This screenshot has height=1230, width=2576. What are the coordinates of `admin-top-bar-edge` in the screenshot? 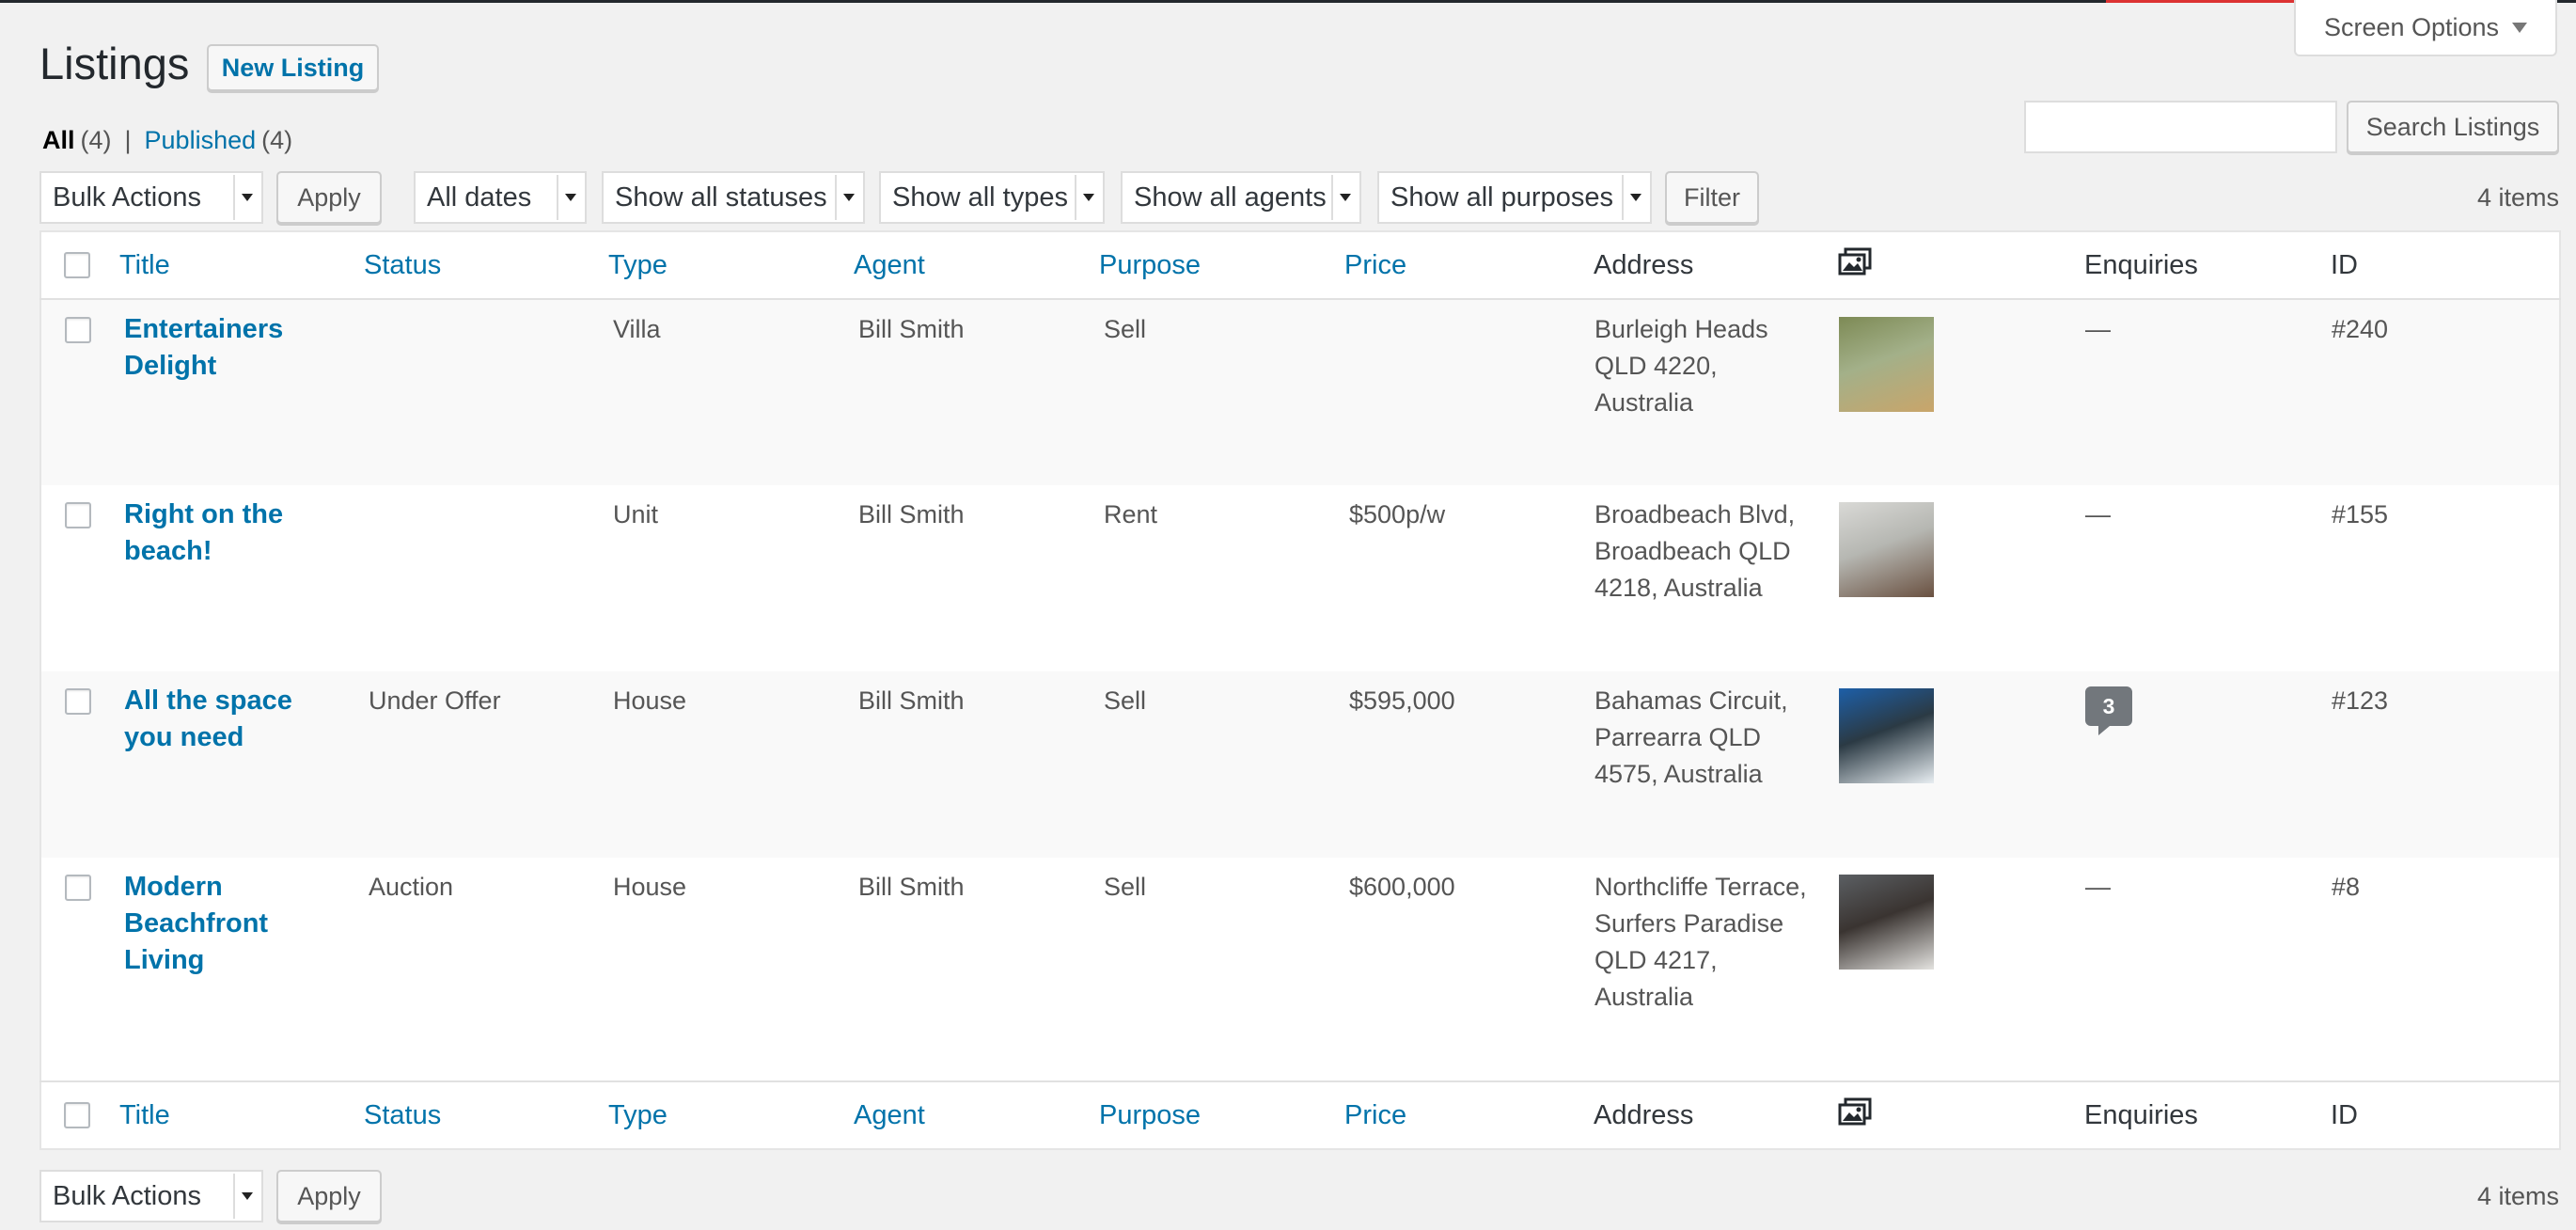 It's located at (1288, 2).